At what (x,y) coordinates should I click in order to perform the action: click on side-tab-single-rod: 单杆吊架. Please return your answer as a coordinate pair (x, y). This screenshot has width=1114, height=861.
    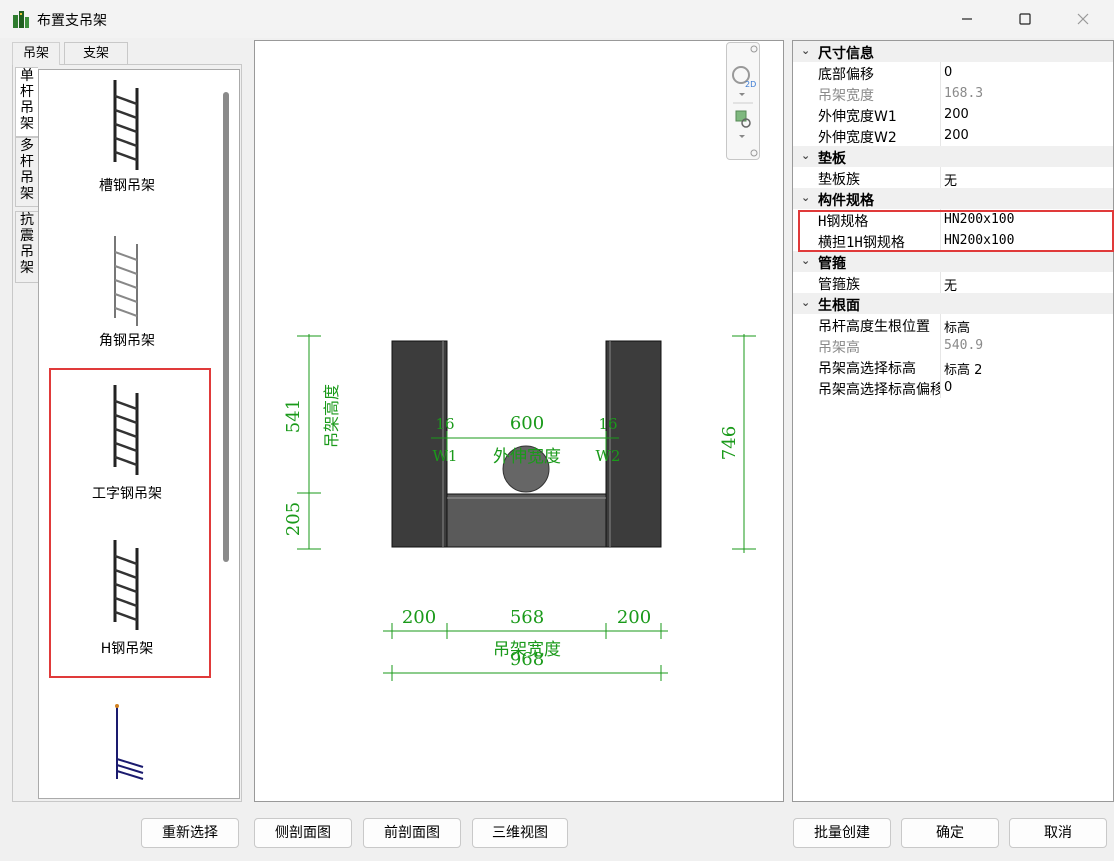
    Looking at the image, I should click on (26, 102).